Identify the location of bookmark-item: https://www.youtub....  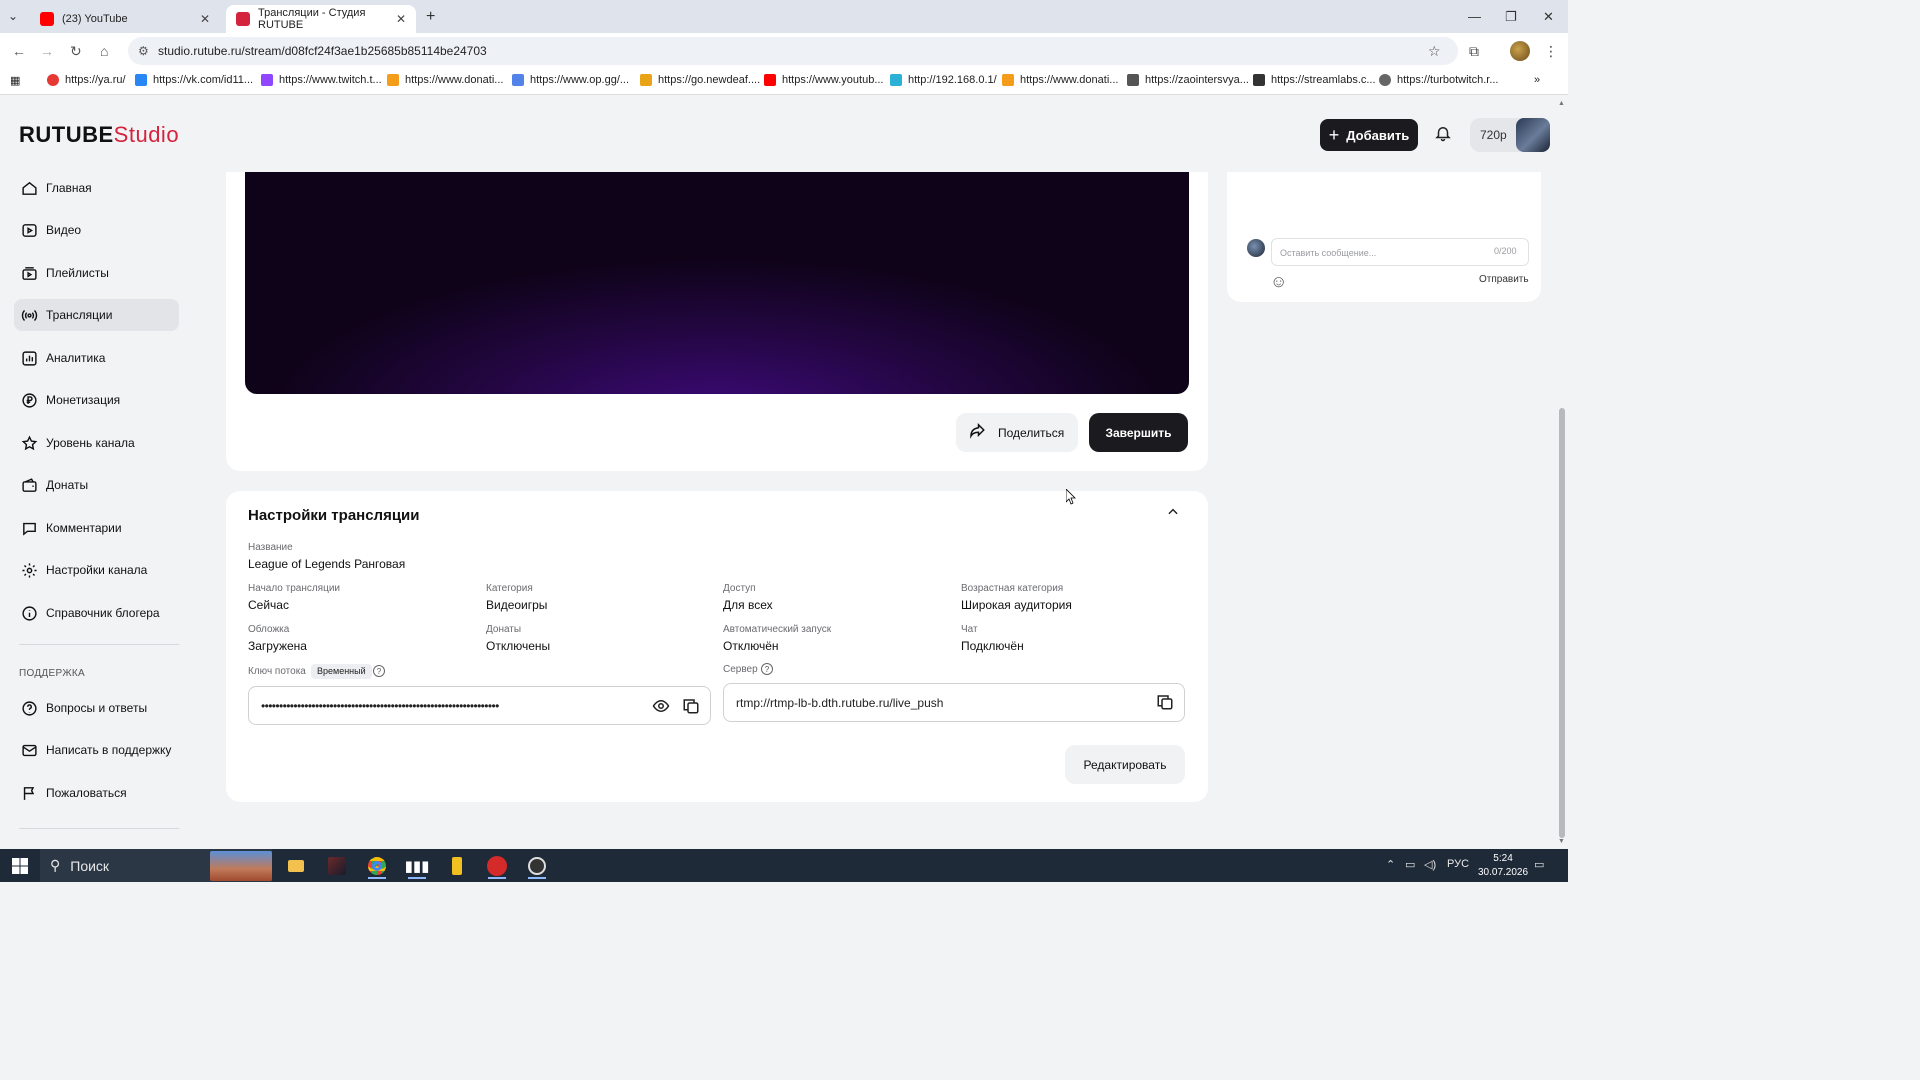
(824, 80).